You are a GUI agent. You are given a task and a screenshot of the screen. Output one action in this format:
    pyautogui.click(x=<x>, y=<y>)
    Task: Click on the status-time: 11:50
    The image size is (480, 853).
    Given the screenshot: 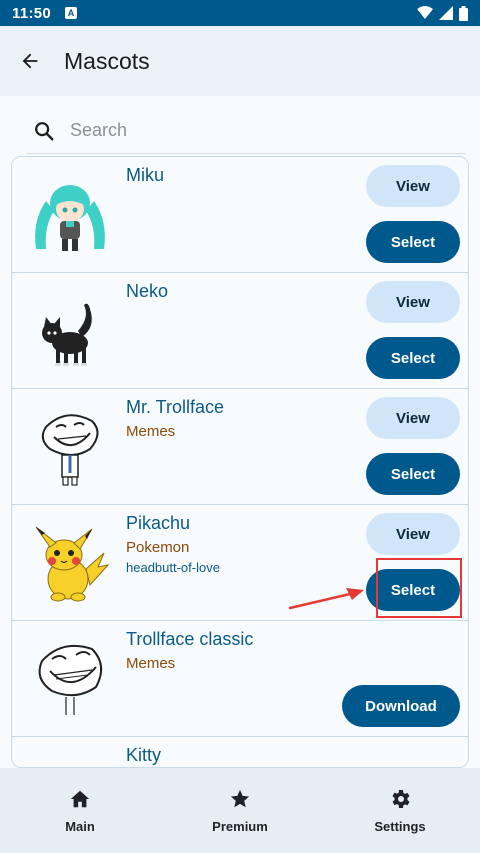 What is the action you would take?
    pyautogui.click(x=32, y=13)
    